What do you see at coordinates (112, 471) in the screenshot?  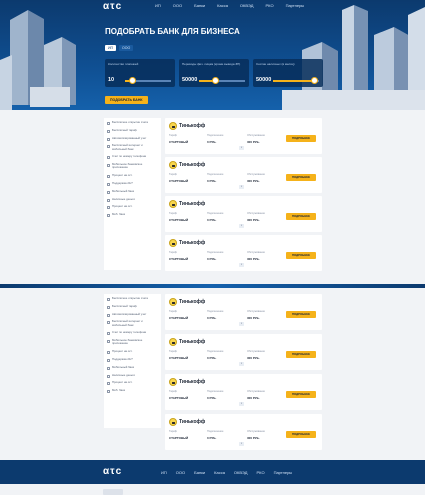 I see `footer-logo: ατc` at bounding box center [112, 471].